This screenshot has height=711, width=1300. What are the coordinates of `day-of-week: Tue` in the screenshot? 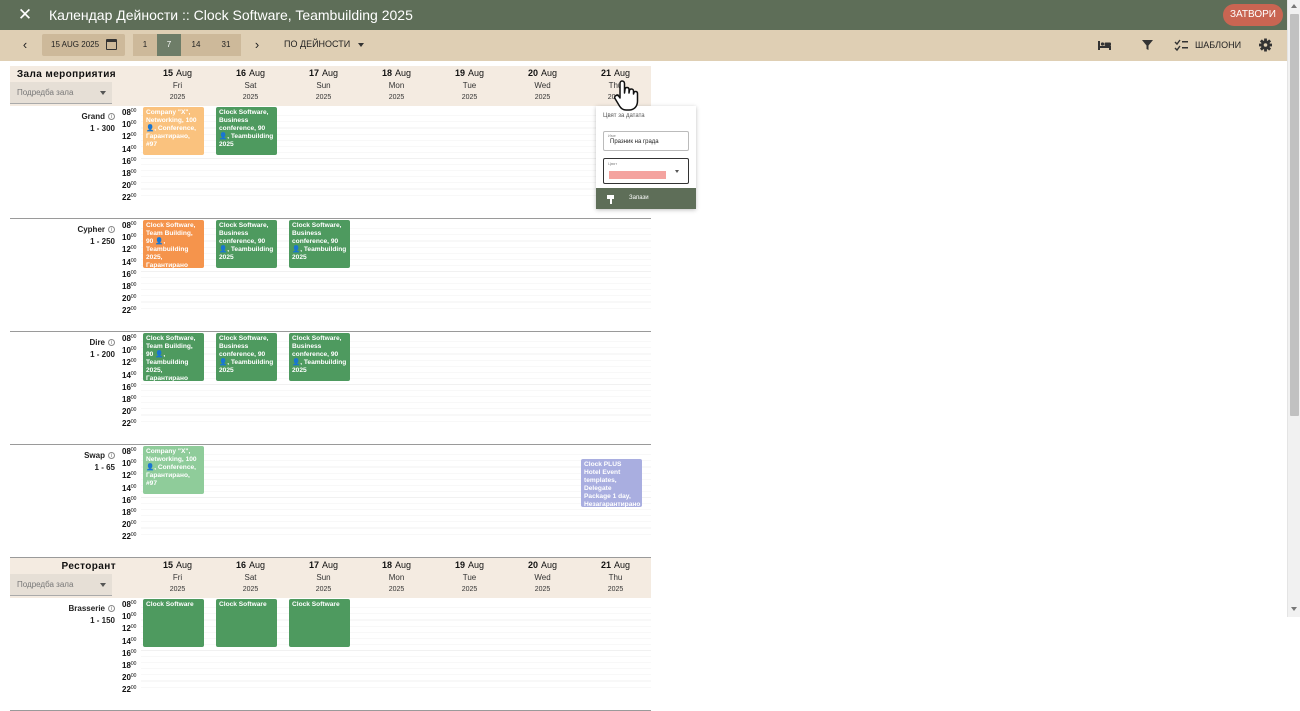 It's located at (469, 577).